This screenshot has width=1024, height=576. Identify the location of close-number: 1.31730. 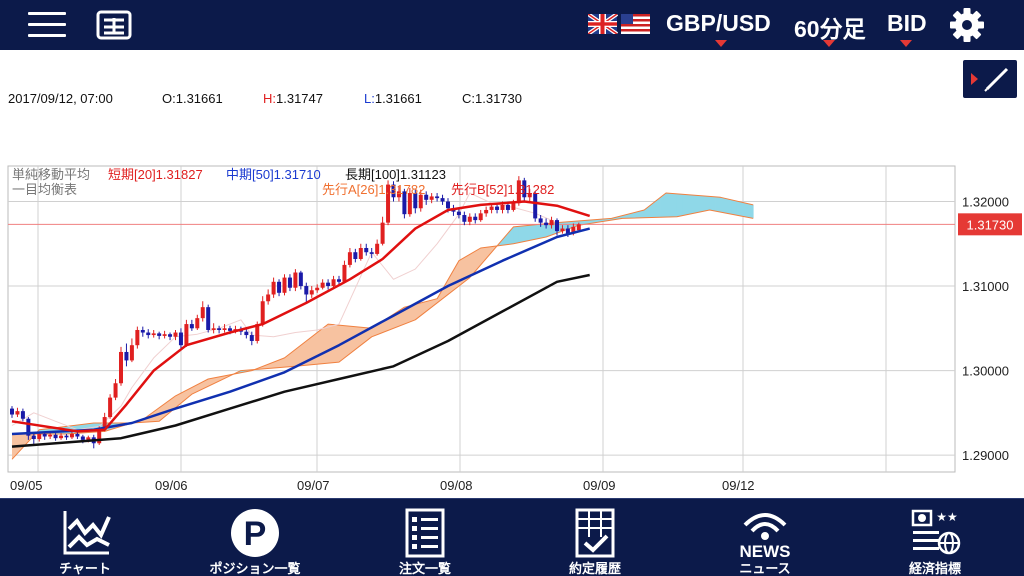
(498, 98).